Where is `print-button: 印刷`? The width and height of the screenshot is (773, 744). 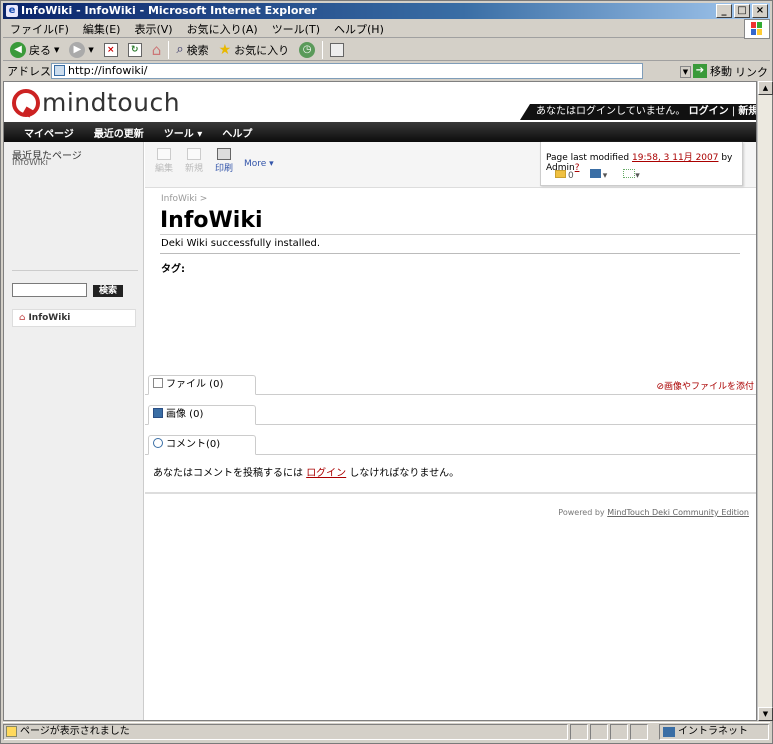 print-button: 印刷 is located at coordinates (224, 161).